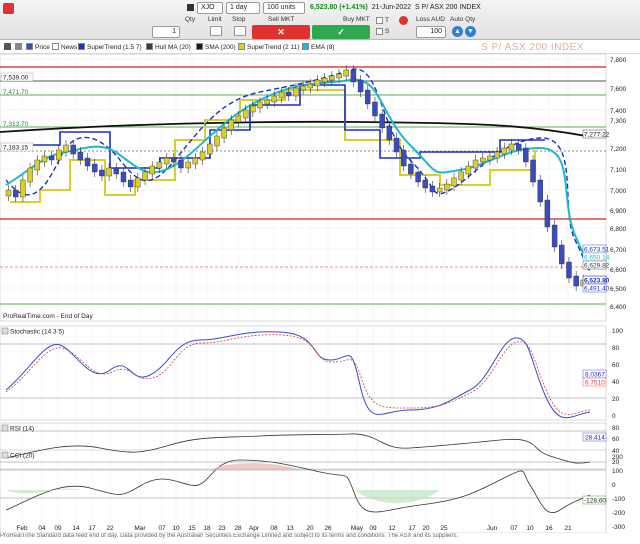 The width and height of the screenshot is (640, 544). I want to click on x-axis-label: Jun, so click(492, 528).